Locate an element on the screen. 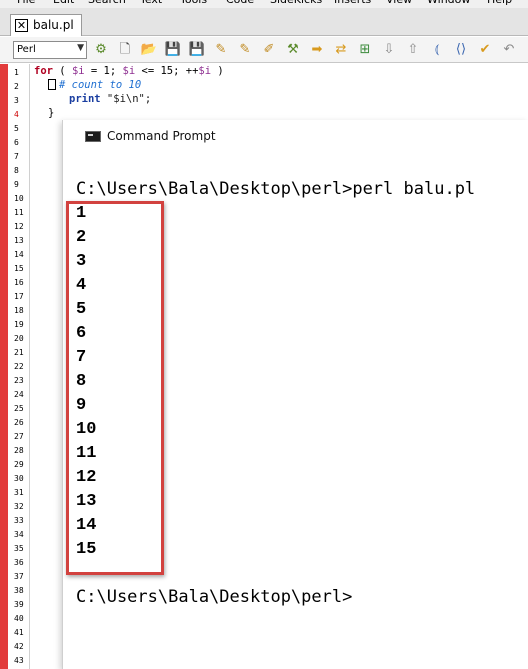 This screenshot has width=528, height=669. prompt-command-line: C:\Users\Bala\Desktop\perl>perl balu.pl is located at coordinates (276, 189).